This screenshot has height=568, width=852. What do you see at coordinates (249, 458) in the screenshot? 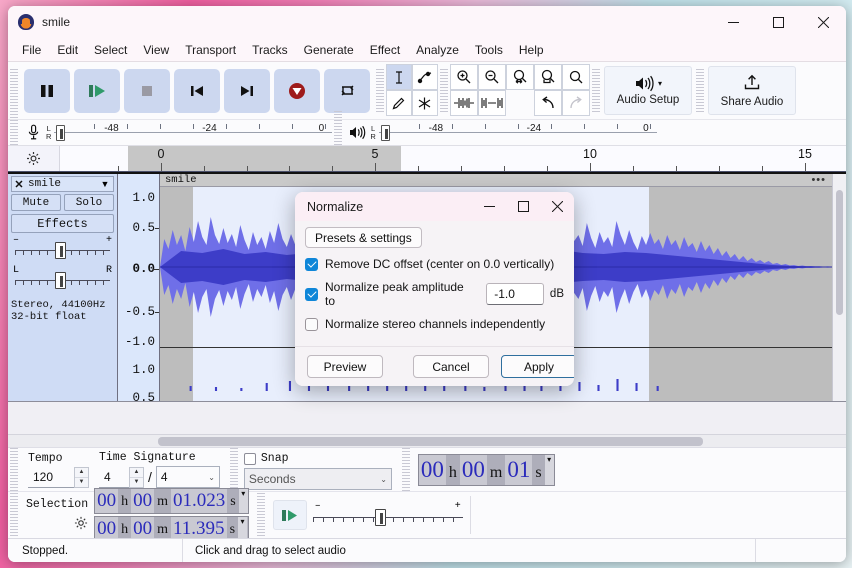
I see `snap-checkbox` at bounding box center [249, 458].